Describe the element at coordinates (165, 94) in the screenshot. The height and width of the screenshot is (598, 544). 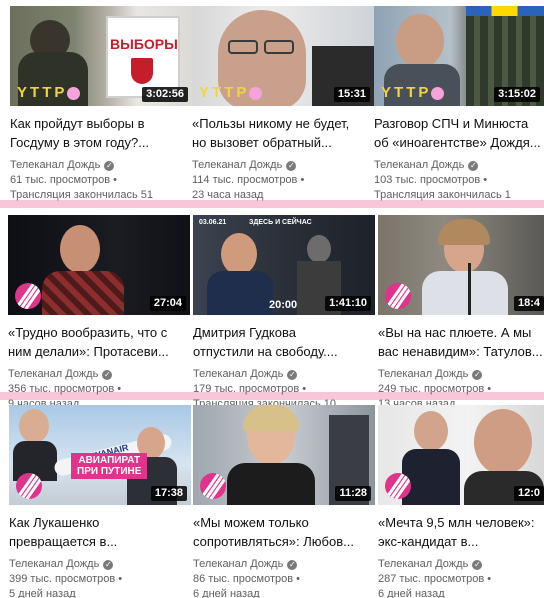
I see `video-duration: 3:02:56` at that location.